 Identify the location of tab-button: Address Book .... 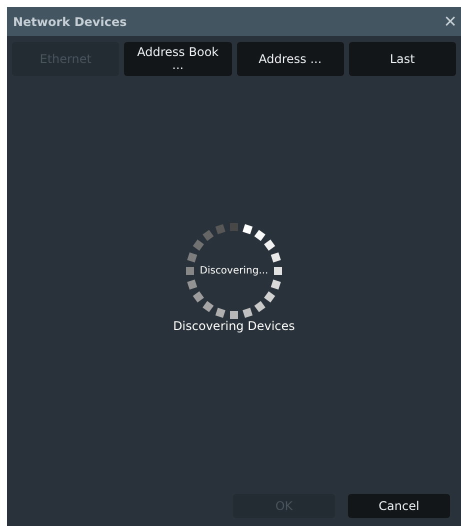
(178, 59).